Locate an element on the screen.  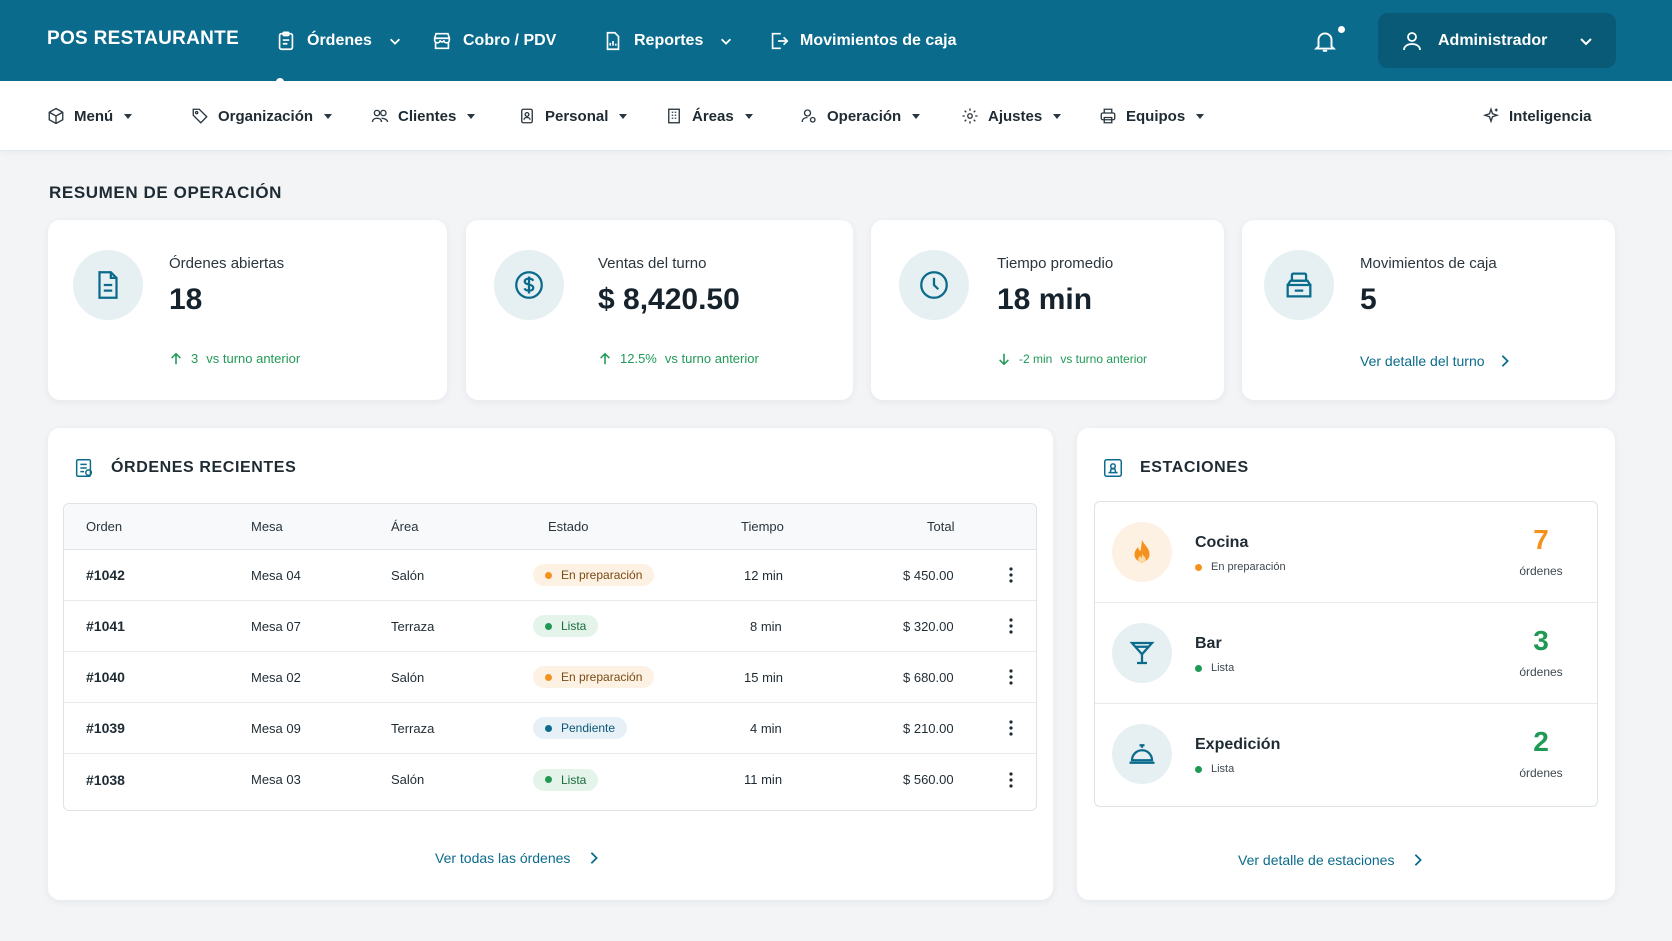
topnav-cobro: Cobro / PDV is located at coordinates (493, 40).